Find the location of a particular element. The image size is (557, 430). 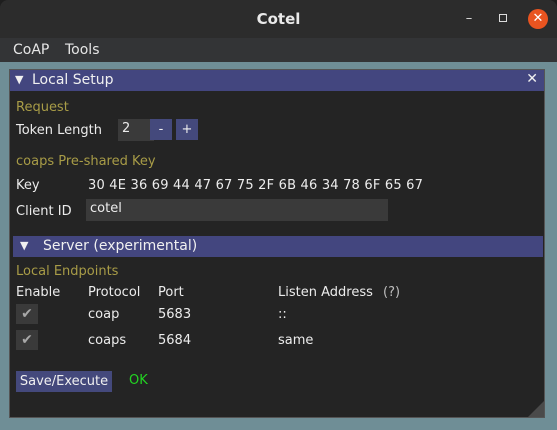

resize-grip is located at coordinates (536, 409).